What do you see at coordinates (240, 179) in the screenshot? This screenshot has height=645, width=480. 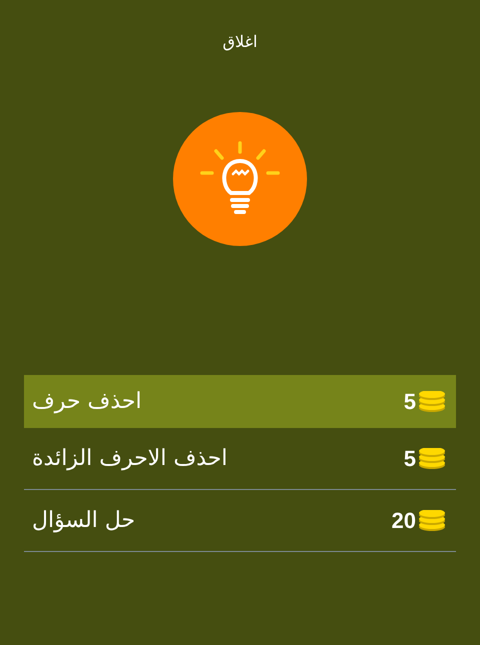 I see `light-bulb-icon` at bounding box center [240, 179].